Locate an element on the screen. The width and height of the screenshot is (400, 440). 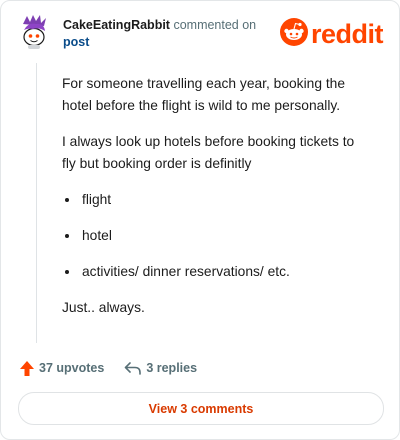
comment-paragraph: Just.. always. is located at coordinates (103, 307).